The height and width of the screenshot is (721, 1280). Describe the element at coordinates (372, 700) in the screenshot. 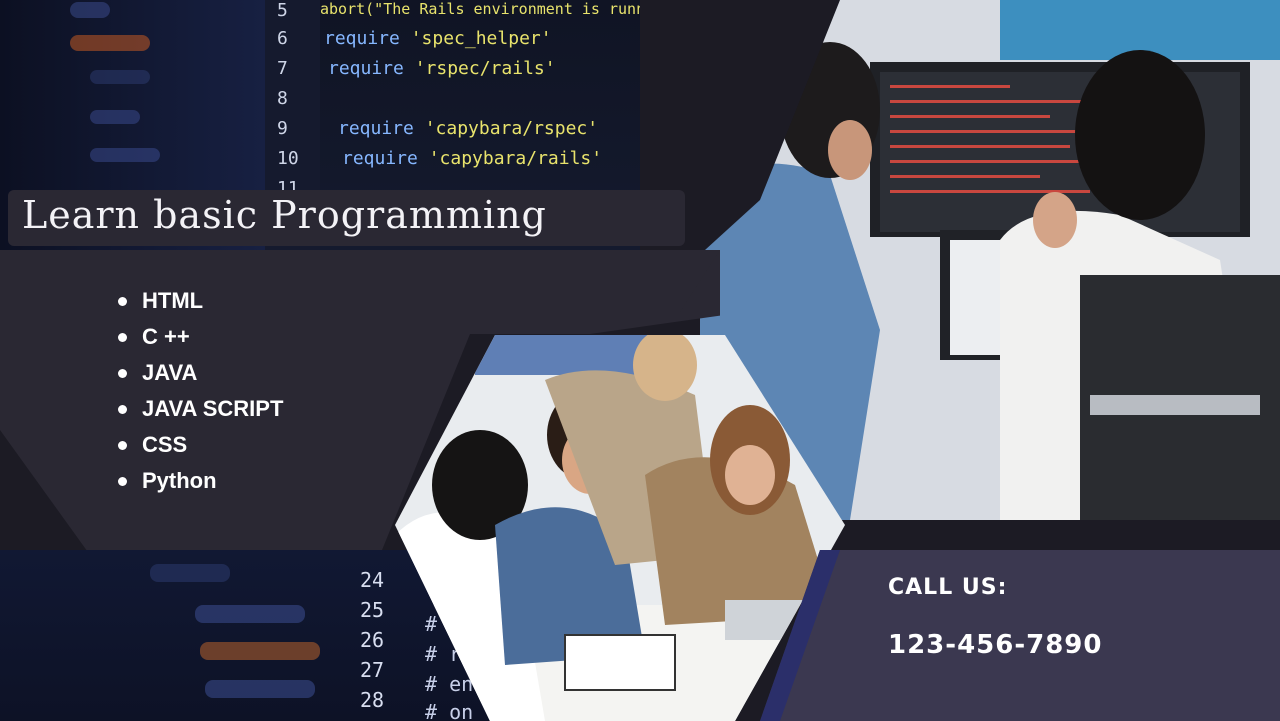

I see `line-number: 28` at that location.